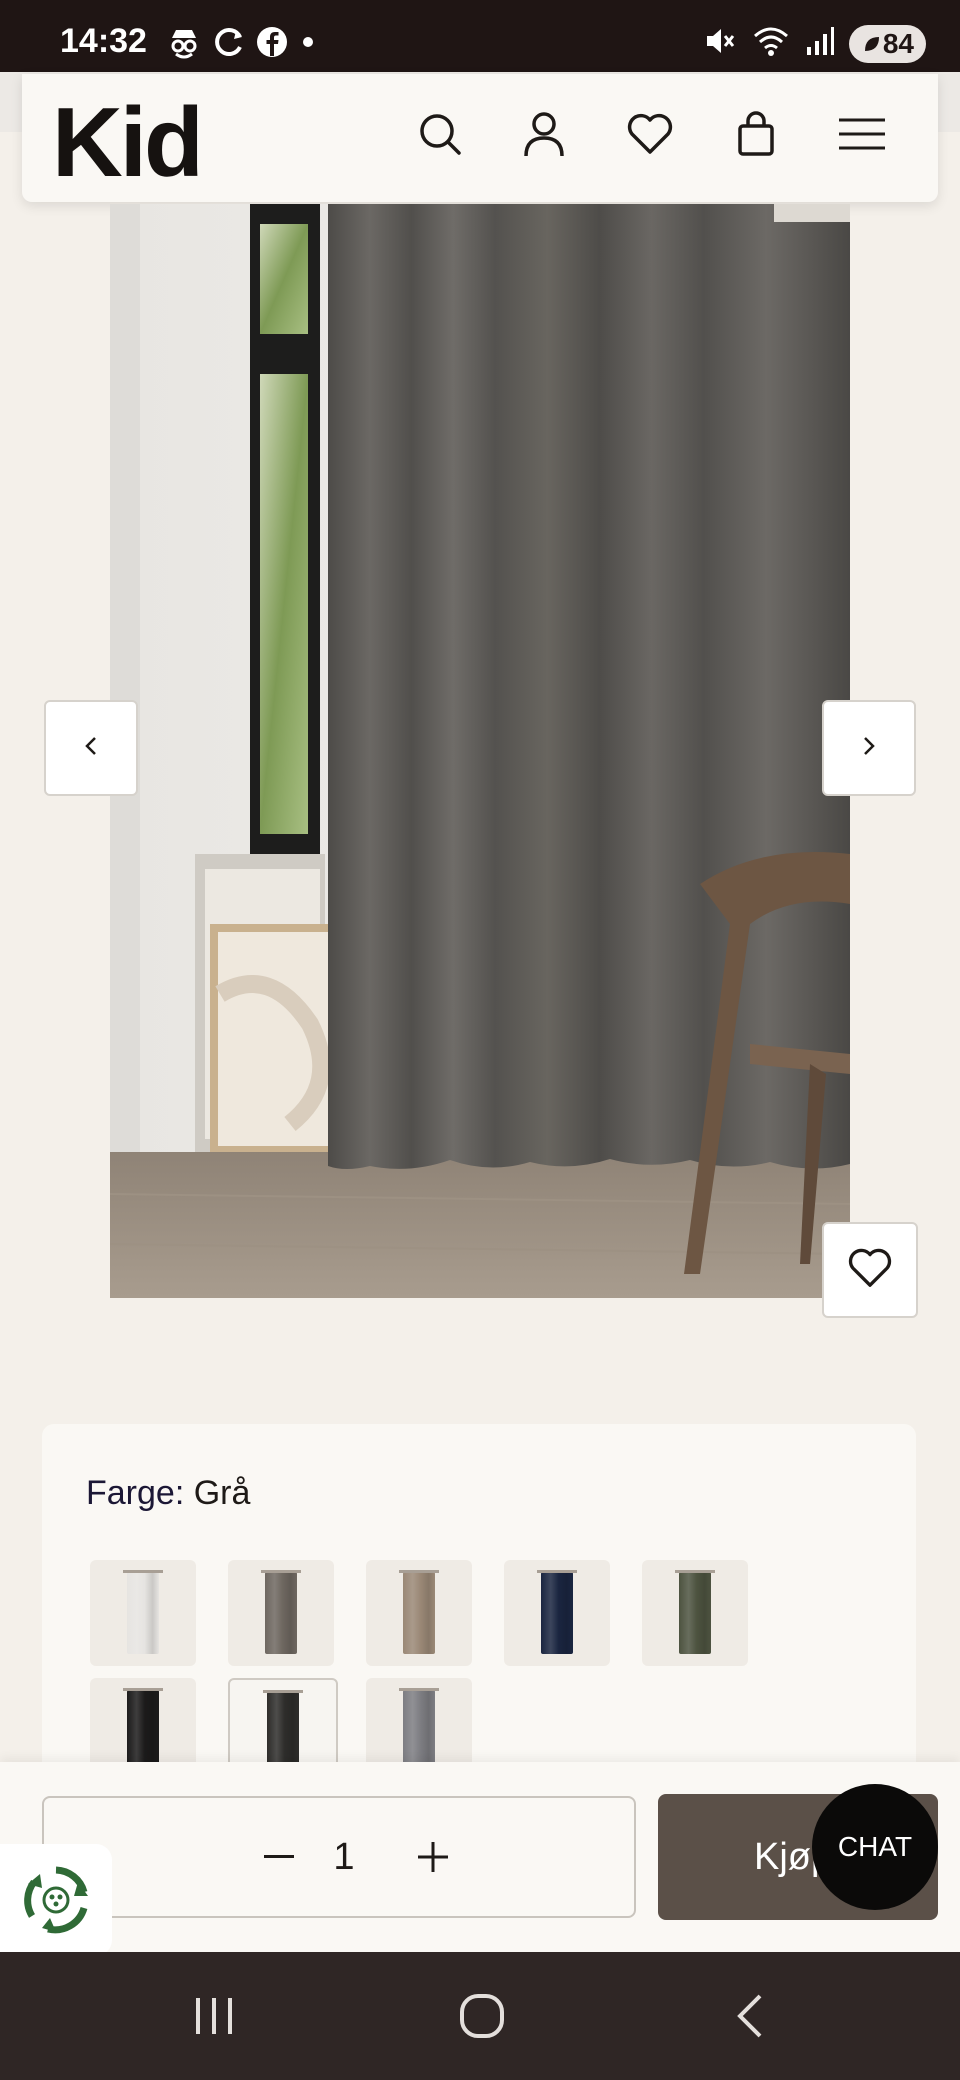 The height and width of the screenshot is (2080, 960). What do you see at coordinates (103, 41) in the screenshot?
I see `status-time: 14:32` at bounding box center [103, 41].